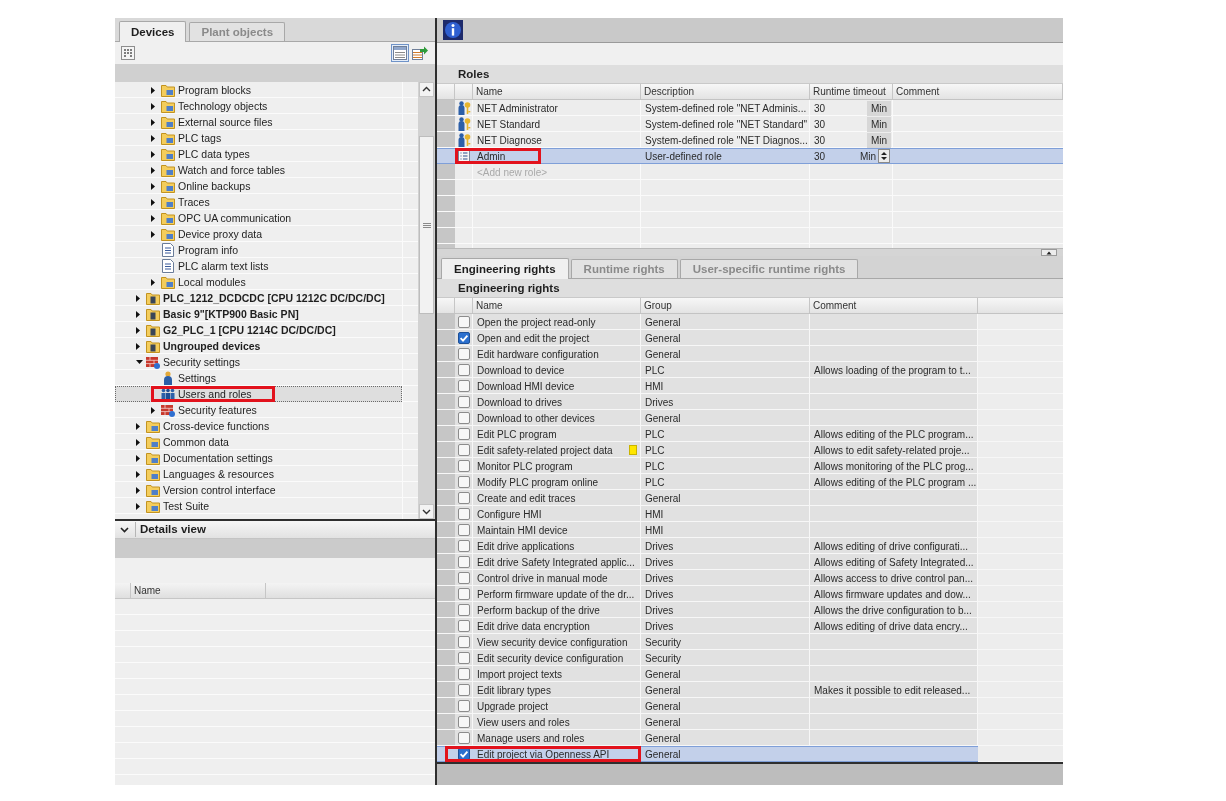  Describe the element at coordinates (258, 266) in the screenshot. I see `tree-item: PLC alarm text lists` at that location.